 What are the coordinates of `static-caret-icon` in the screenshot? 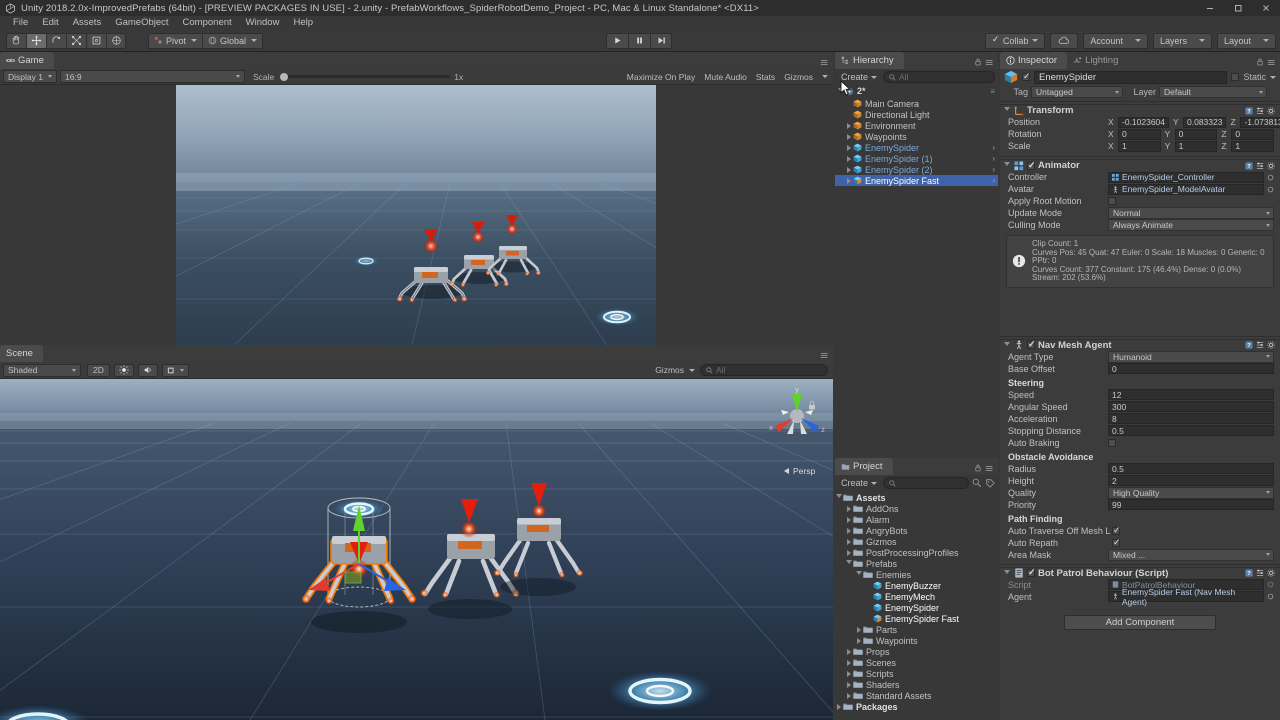 It's located at (1273, 77).